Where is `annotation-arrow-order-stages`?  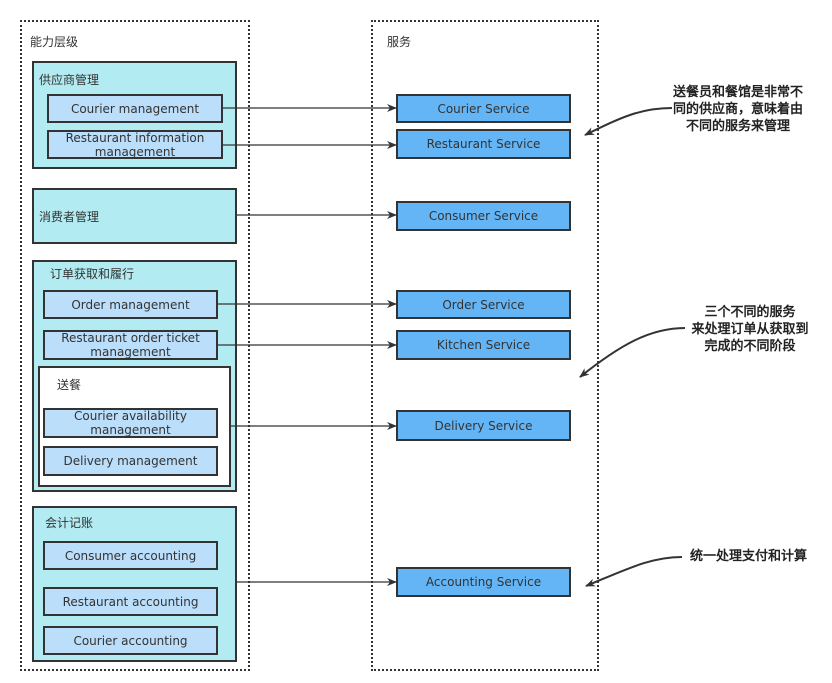 annotation-arrow-order-stages is located at coordinates (632, 352).